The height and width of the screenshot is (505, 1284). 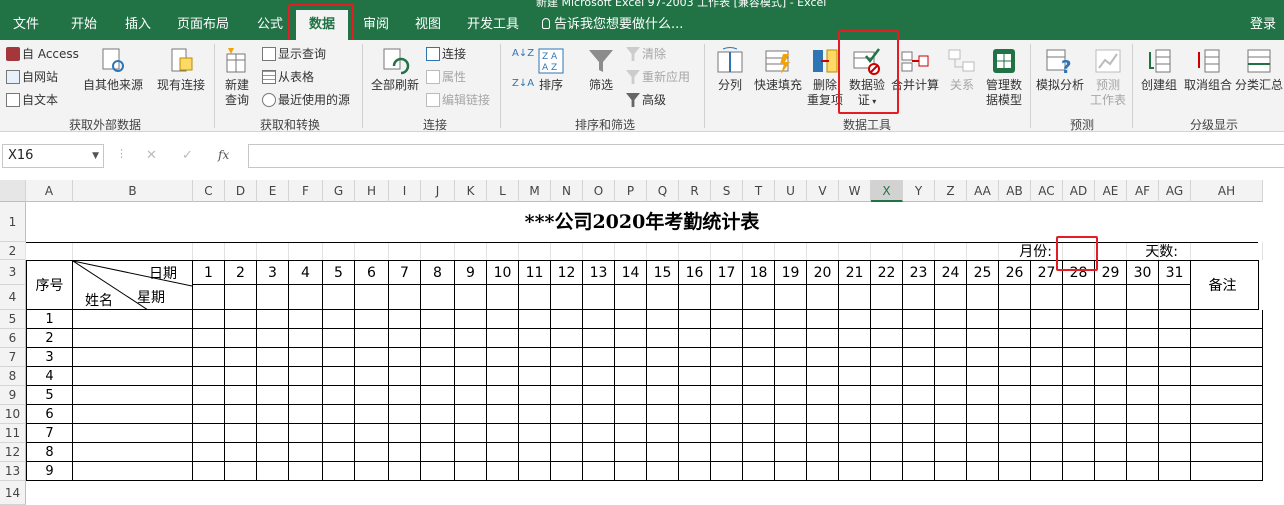 I want to click on column-header: B, so click(x=133, y=191).